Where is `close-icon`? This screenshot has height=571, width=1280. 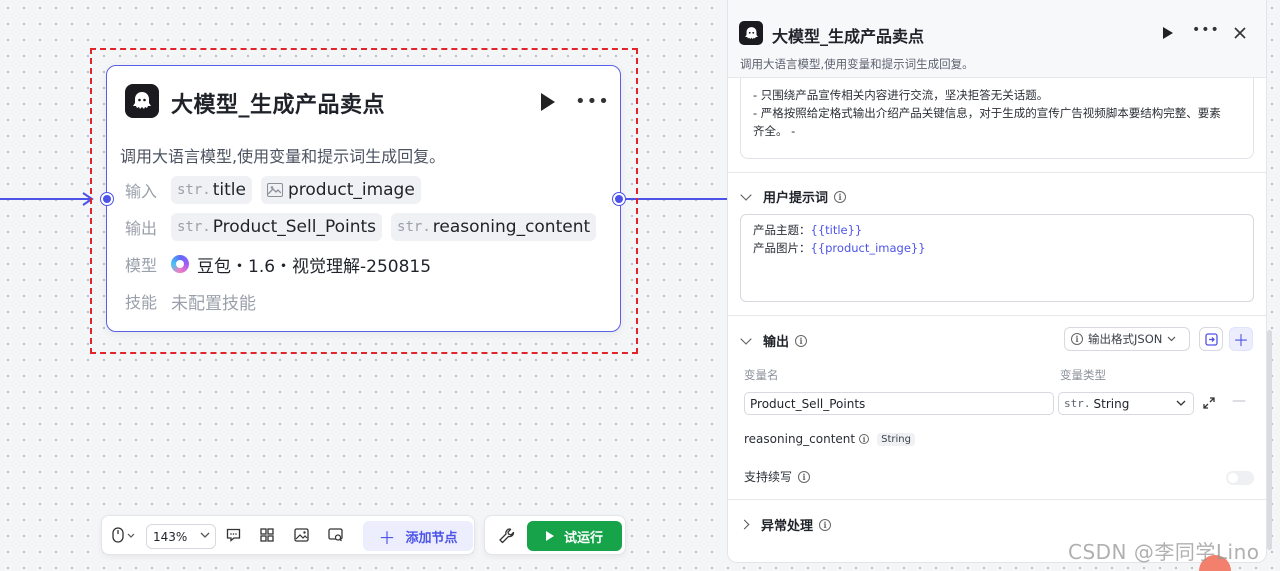
close-icon is located at coordinates (1240, 33).